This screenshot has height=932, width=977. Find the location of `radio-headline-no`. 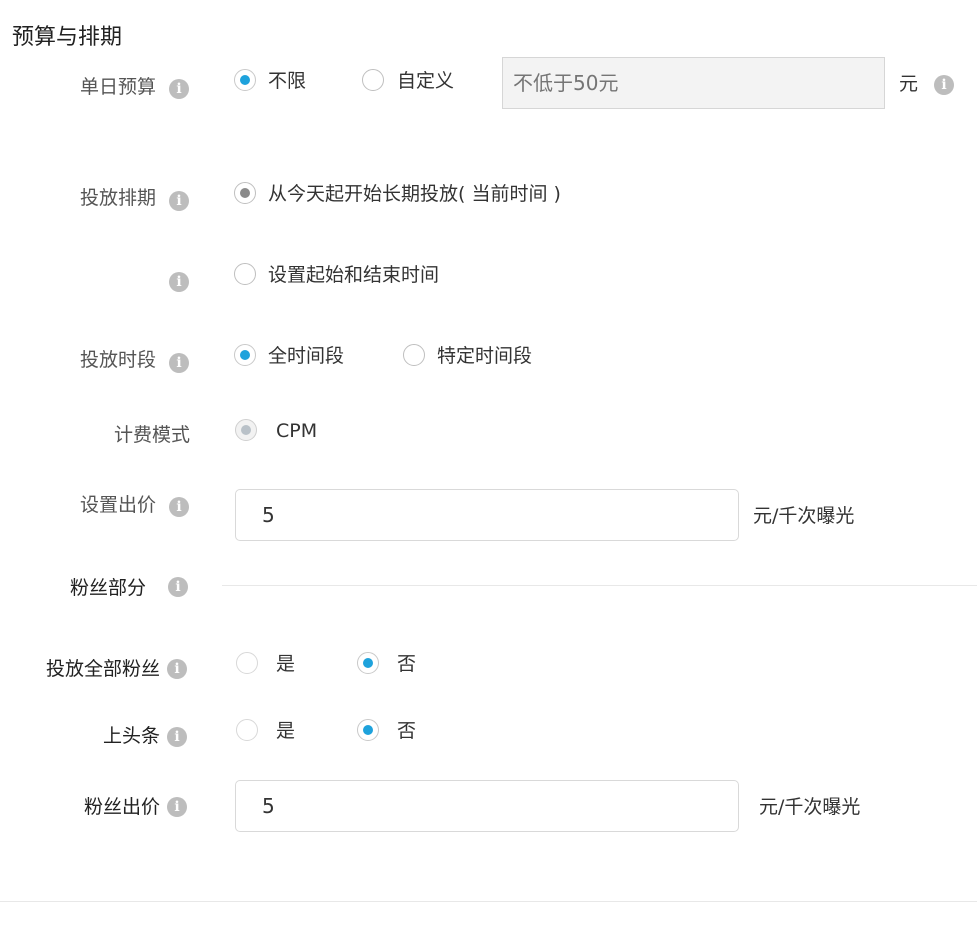

radio-headline-no is located at coordinates (368, 730).